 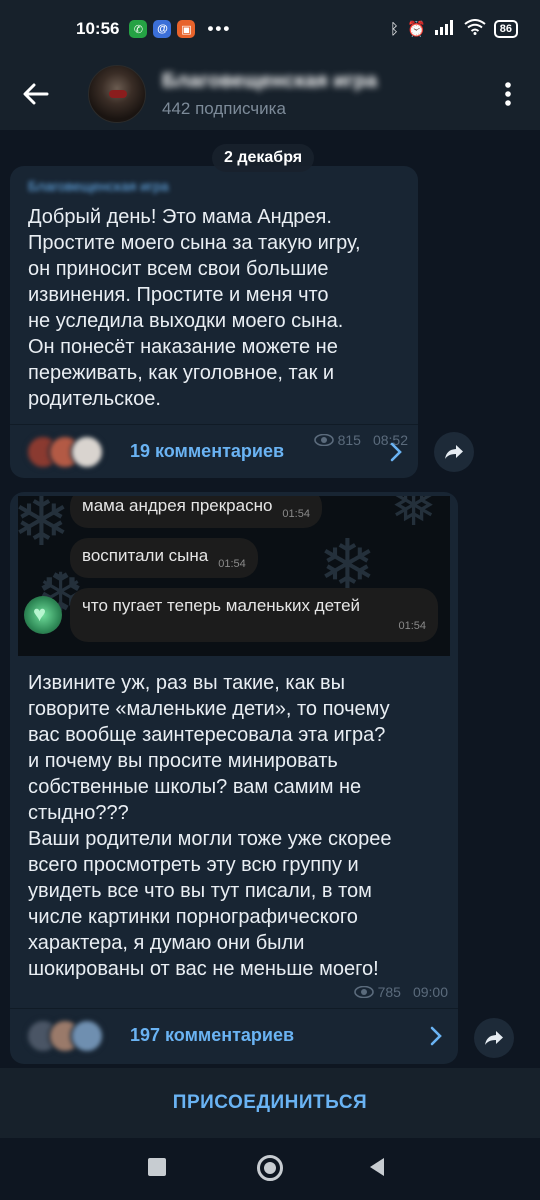 I want to click on status-time: 10:56, so click(x=98, y=28).